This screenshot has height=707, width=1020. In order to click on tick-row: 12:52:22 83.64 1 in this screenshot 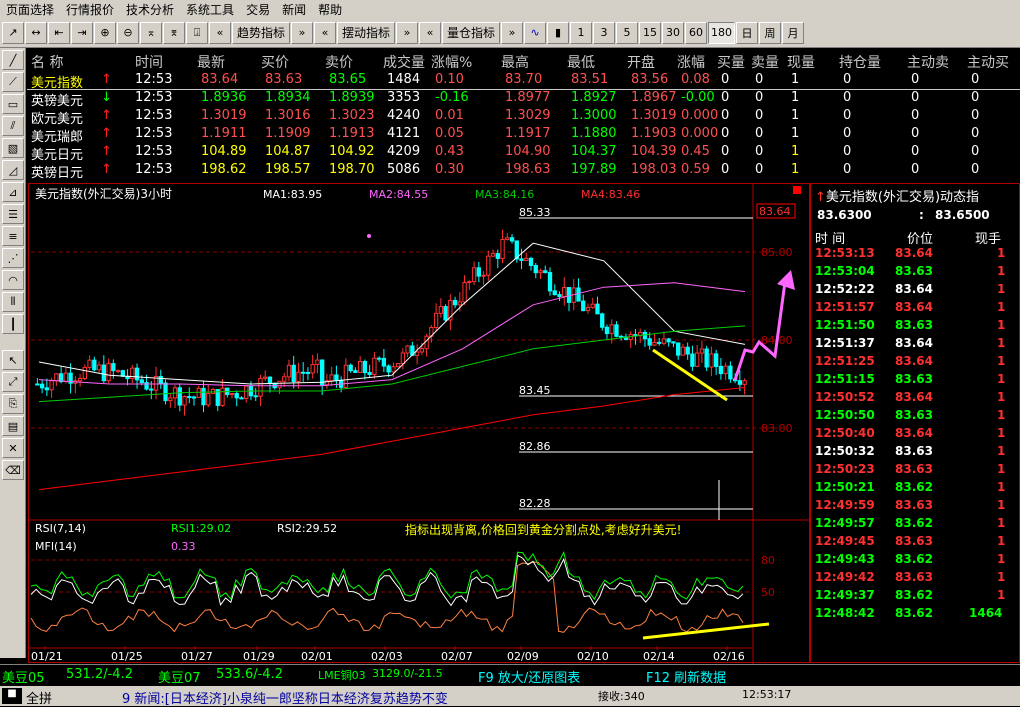, I will do `click(915, 291)`.